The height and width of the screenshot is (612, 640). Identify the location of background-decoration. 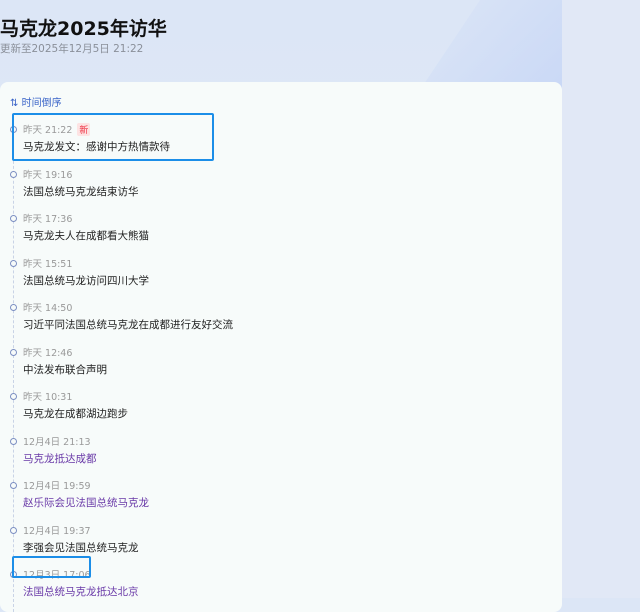
(495, 45).